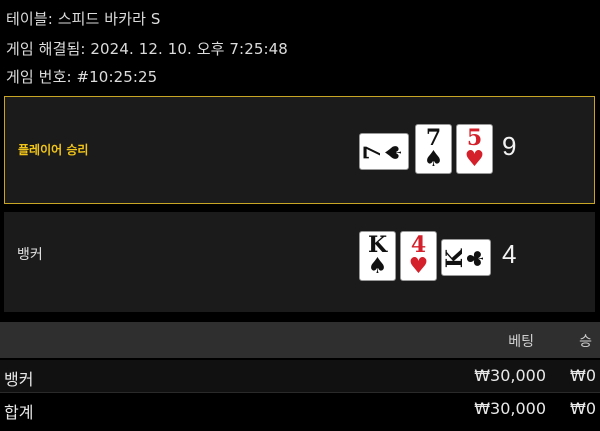  I want to click on game-number: 게임 번호: #10:25:25, so click(82, 77).